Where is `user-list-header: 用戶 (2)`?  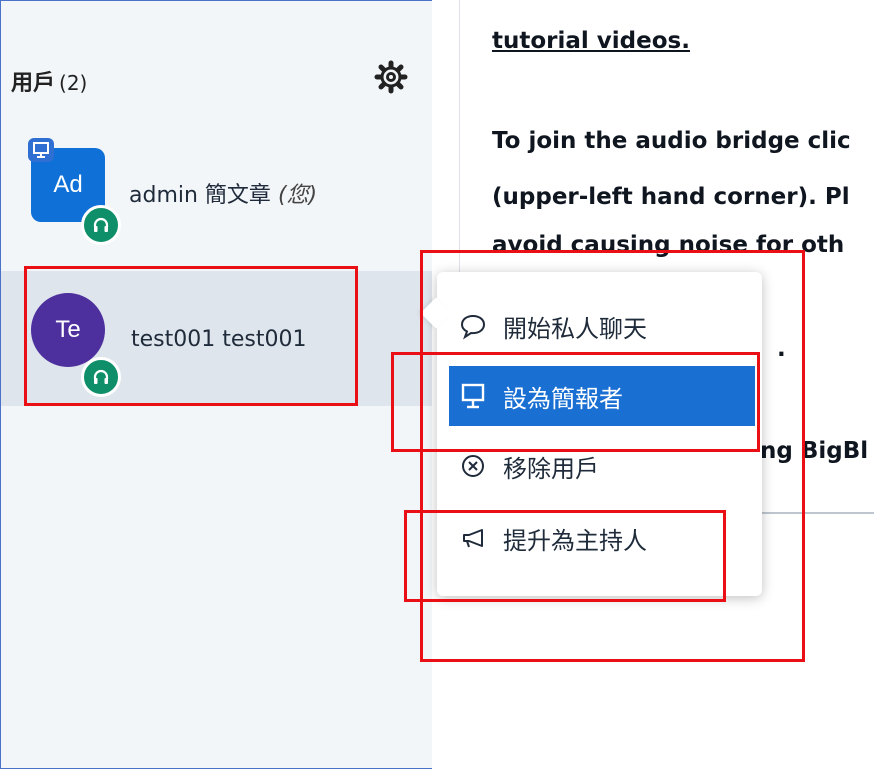 user-list-header: 用戶 (2) is located at coordinates (49, 81).